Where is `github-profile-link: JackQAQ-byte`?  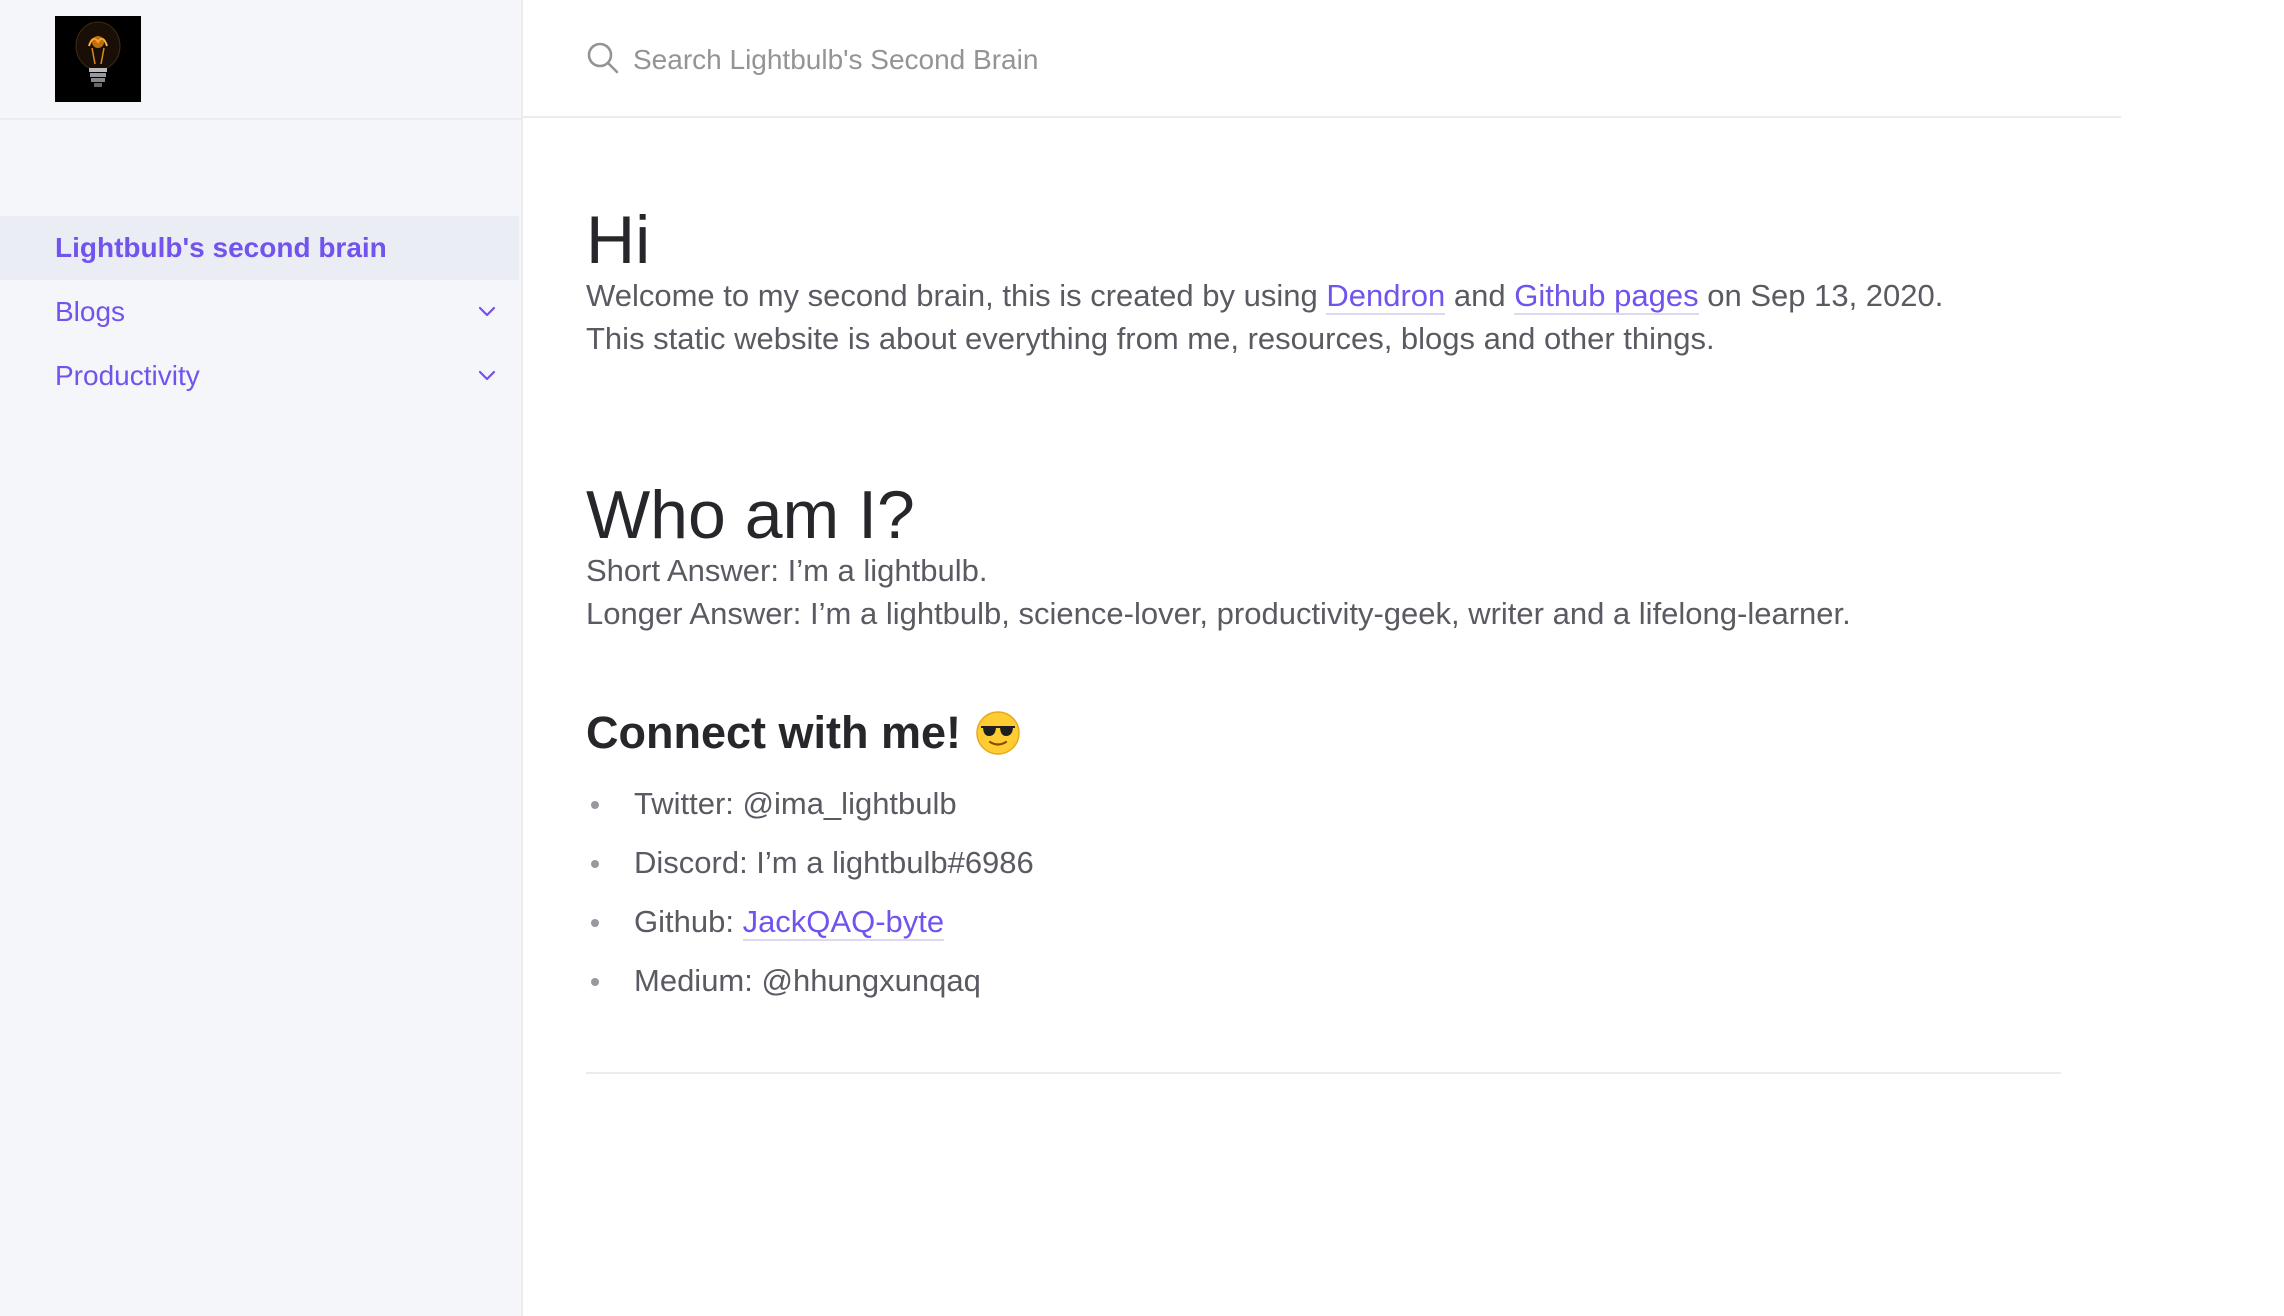 github-profile-link: JackQAQ-byte is located at coordinates (843, 922).